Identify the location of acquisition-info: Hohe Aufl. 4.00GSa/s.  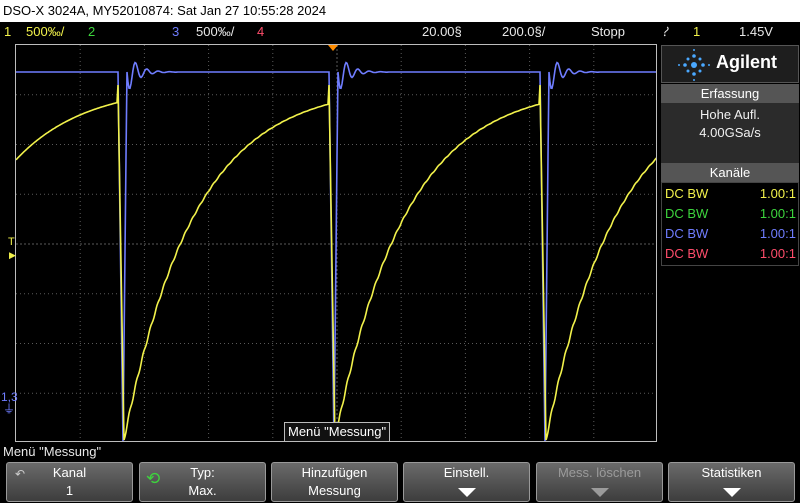
(730, 134).